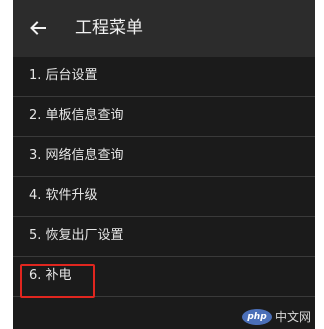 The height and width of the screenshot is (329, 324). What do you see at coordinates (63, 195) in the screenshot?
I see `menu-item-label: 4. 软件升级` at bounding box center [63, 195].